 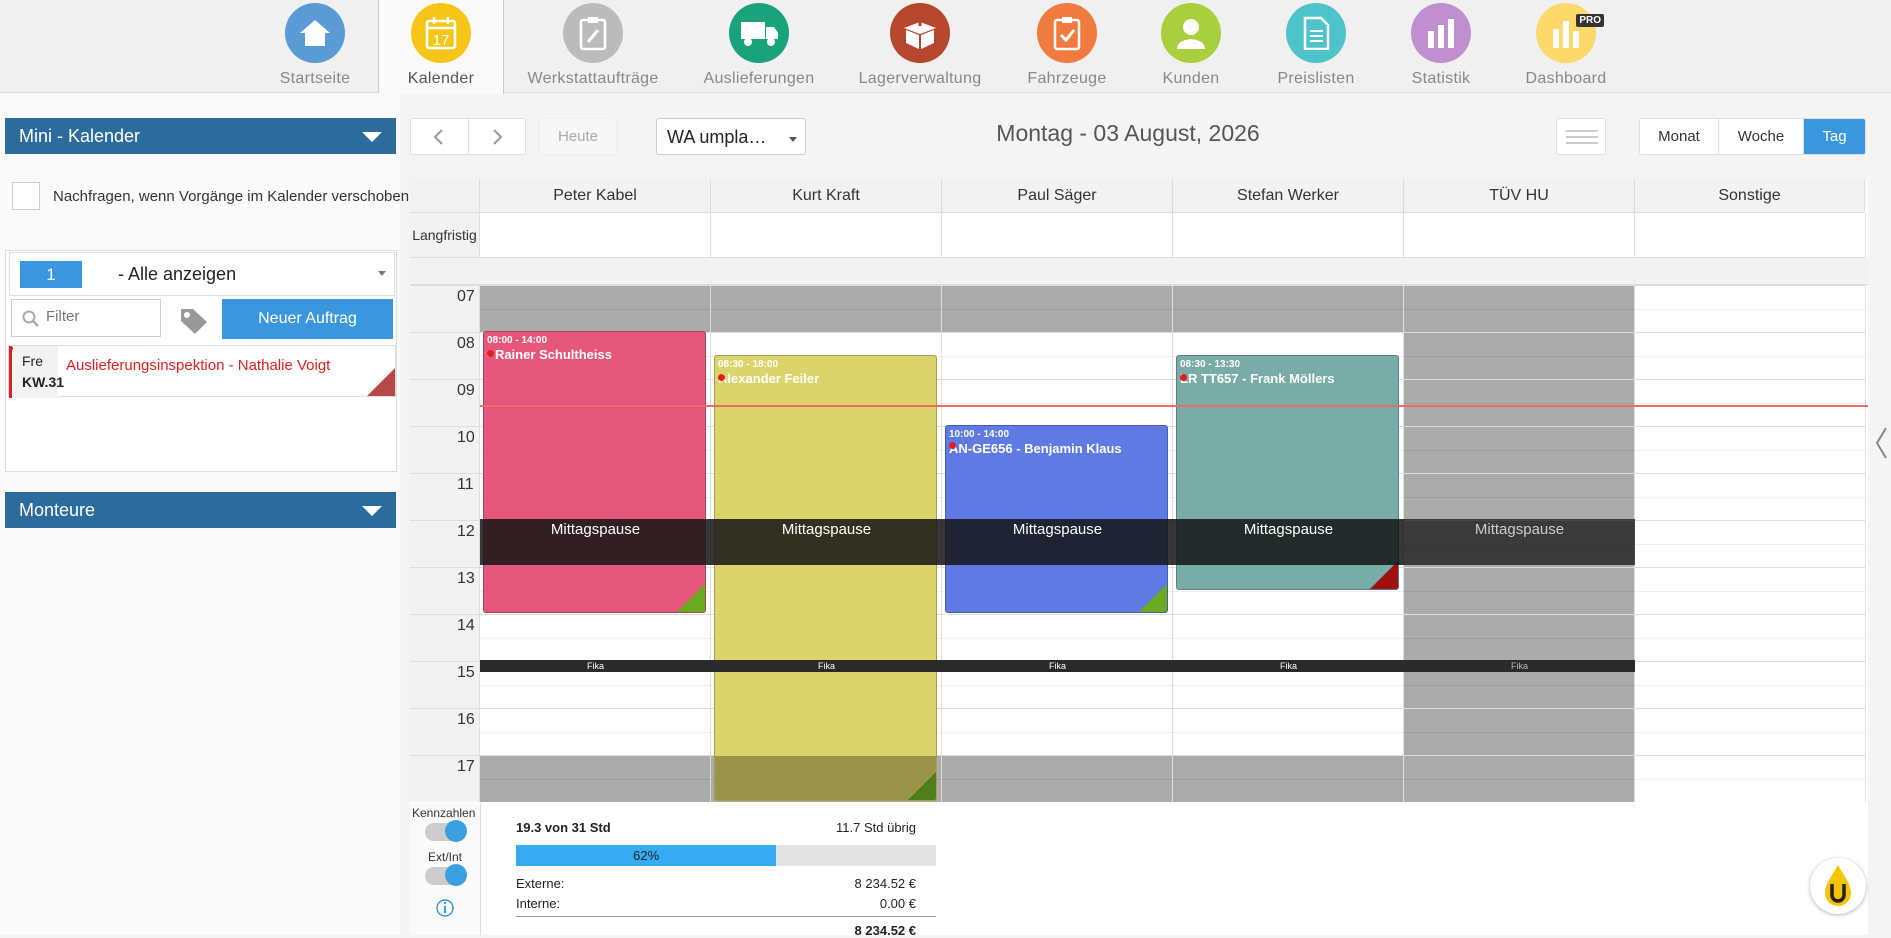 What do you see at coordinates (497, 137) in the screenshot?
I see `chevron-right-icon` at bounding box center [497, 137].